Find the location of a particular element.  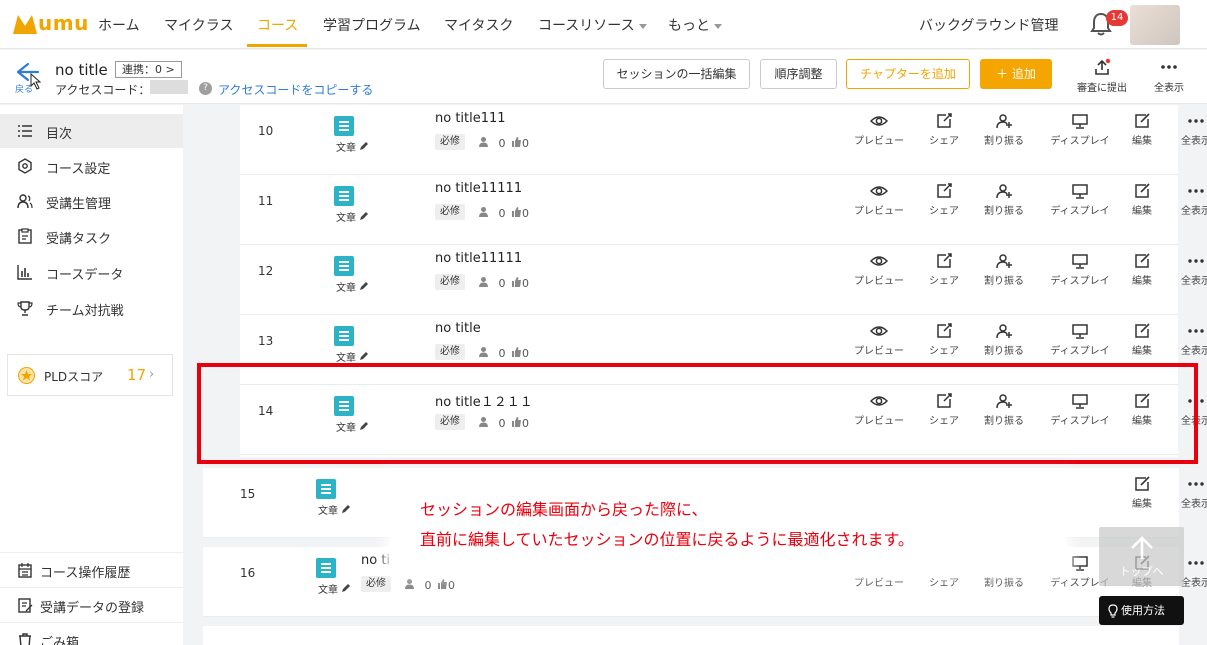

nav-item: もっと is located at coordinates (695, 25).